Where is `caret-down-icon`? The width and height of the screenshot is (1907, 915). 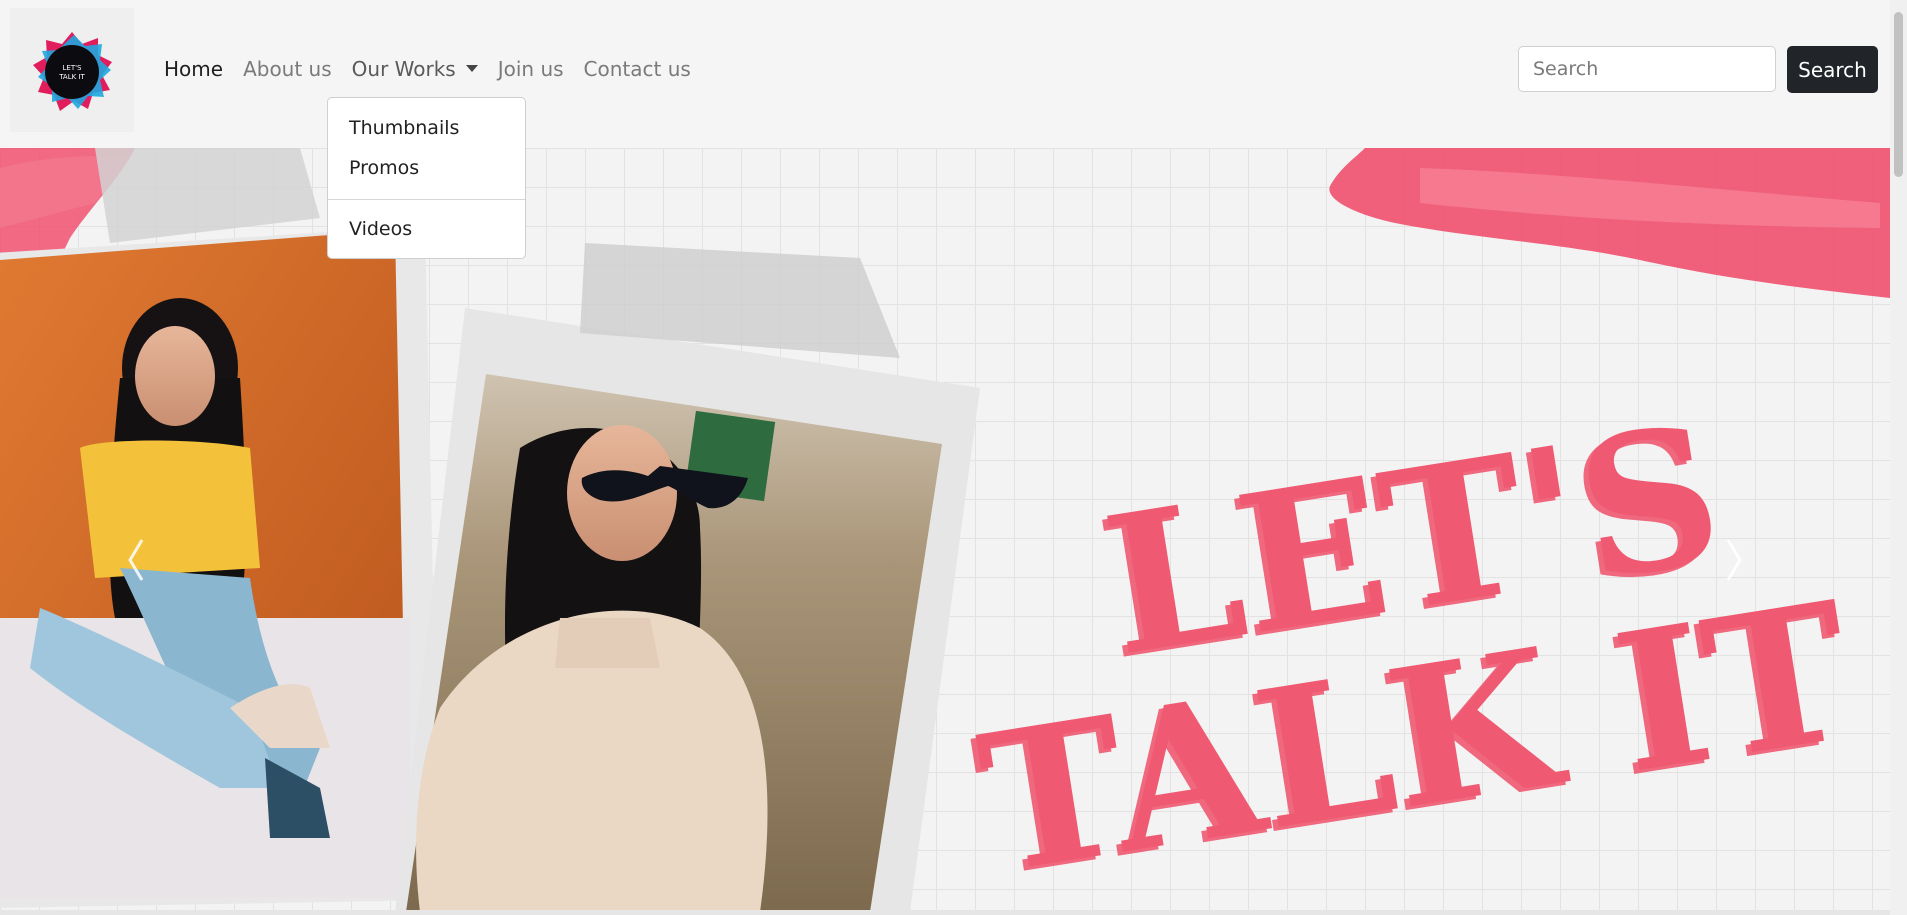 caret-down-icon is located at coordinates (471, 68).